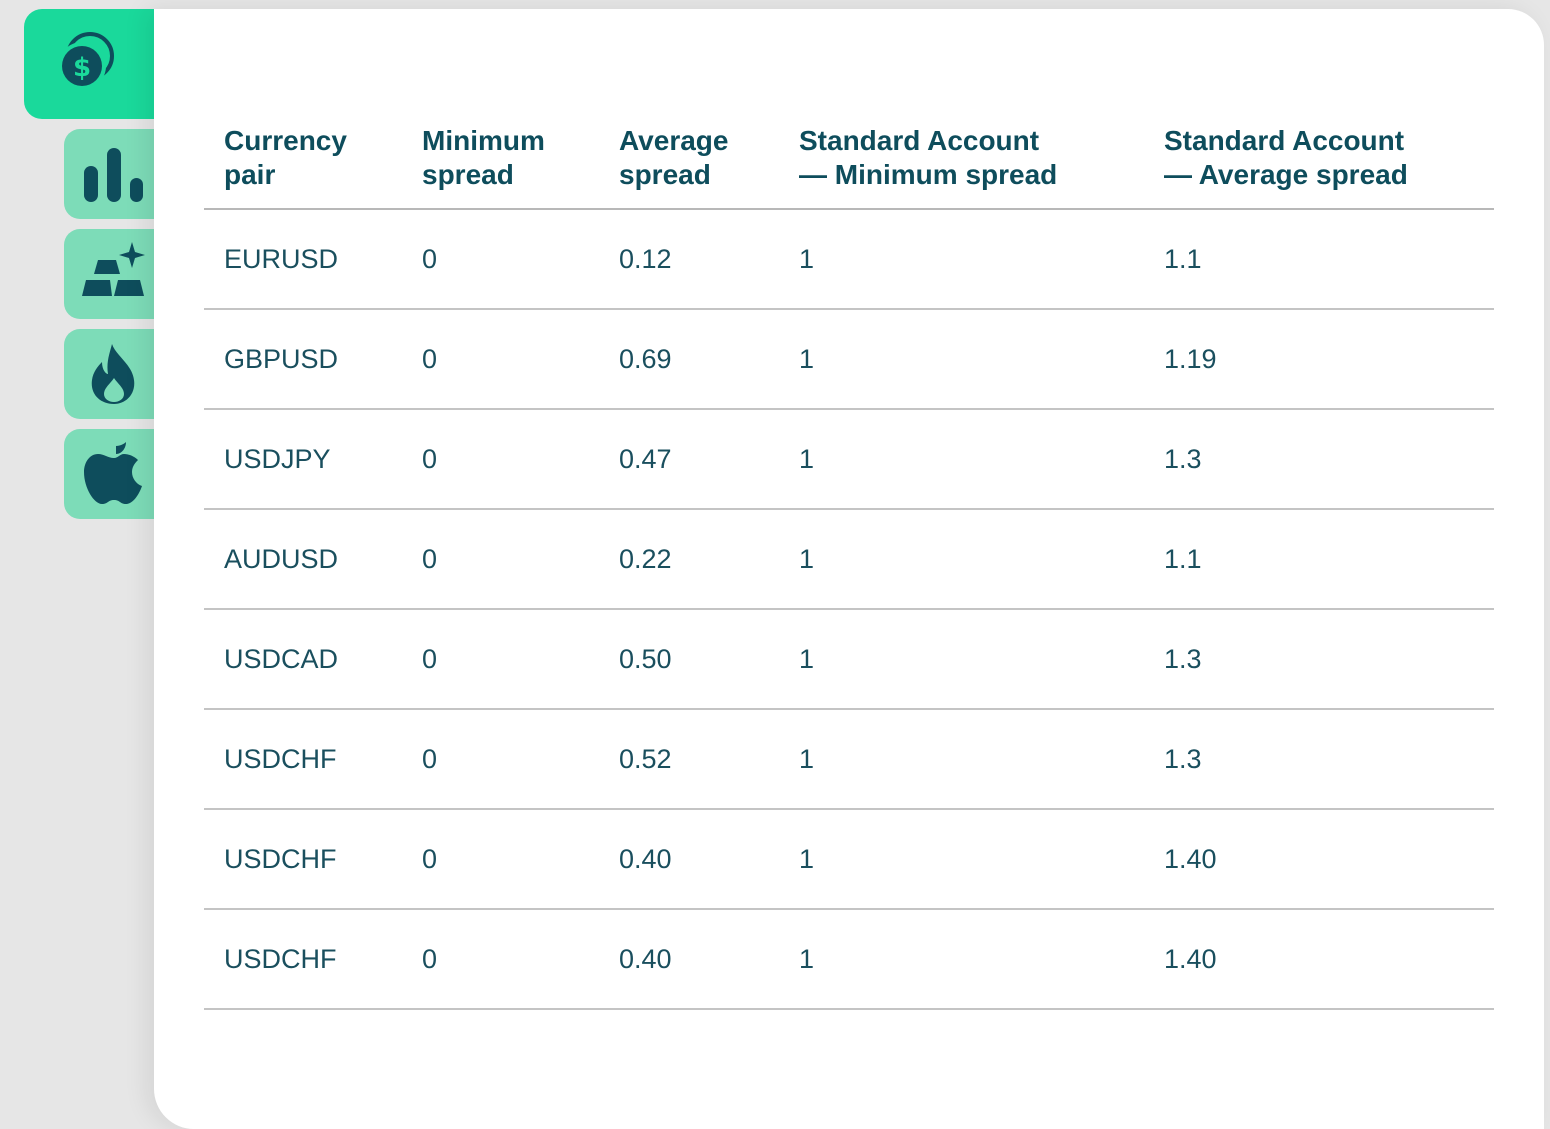  I want to click on cell-average-spread: 0.12, so click(689, 259).